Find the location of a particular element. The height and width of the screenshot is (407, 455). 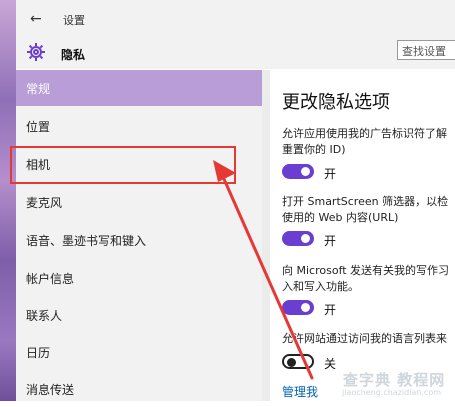

toggle-state-label: 关 is located at coordinates (330, 364).